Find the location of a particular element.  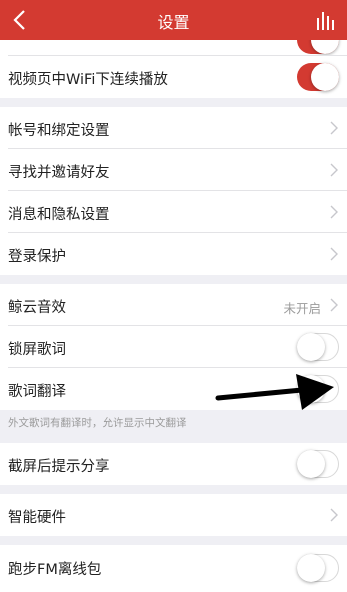

row-label: 消息和隐私设置 is located at coordinates (59, 215).